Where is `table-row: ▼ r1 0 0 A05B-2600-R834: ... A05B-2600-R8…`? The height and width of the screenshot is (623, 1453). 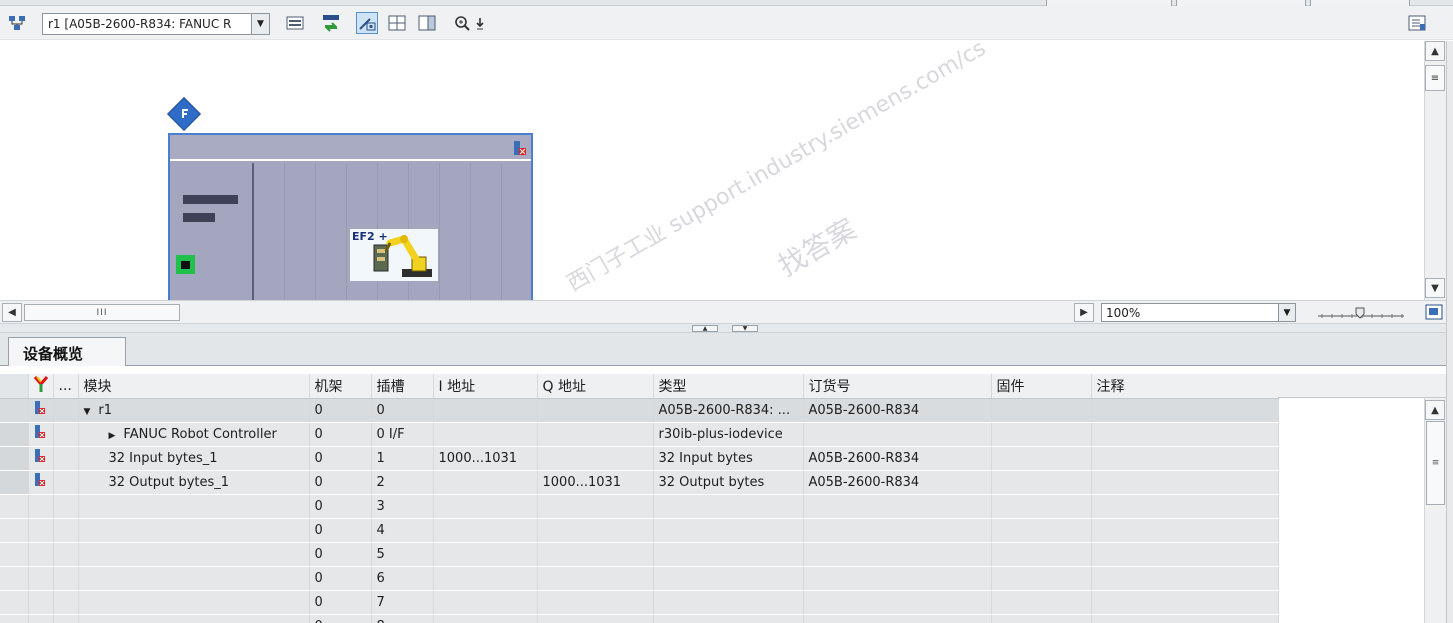 table-row: ▼ r1 0 0 A05B-2600-R834: ... A05B-2600-R8… is located at coordinates (639, 410).